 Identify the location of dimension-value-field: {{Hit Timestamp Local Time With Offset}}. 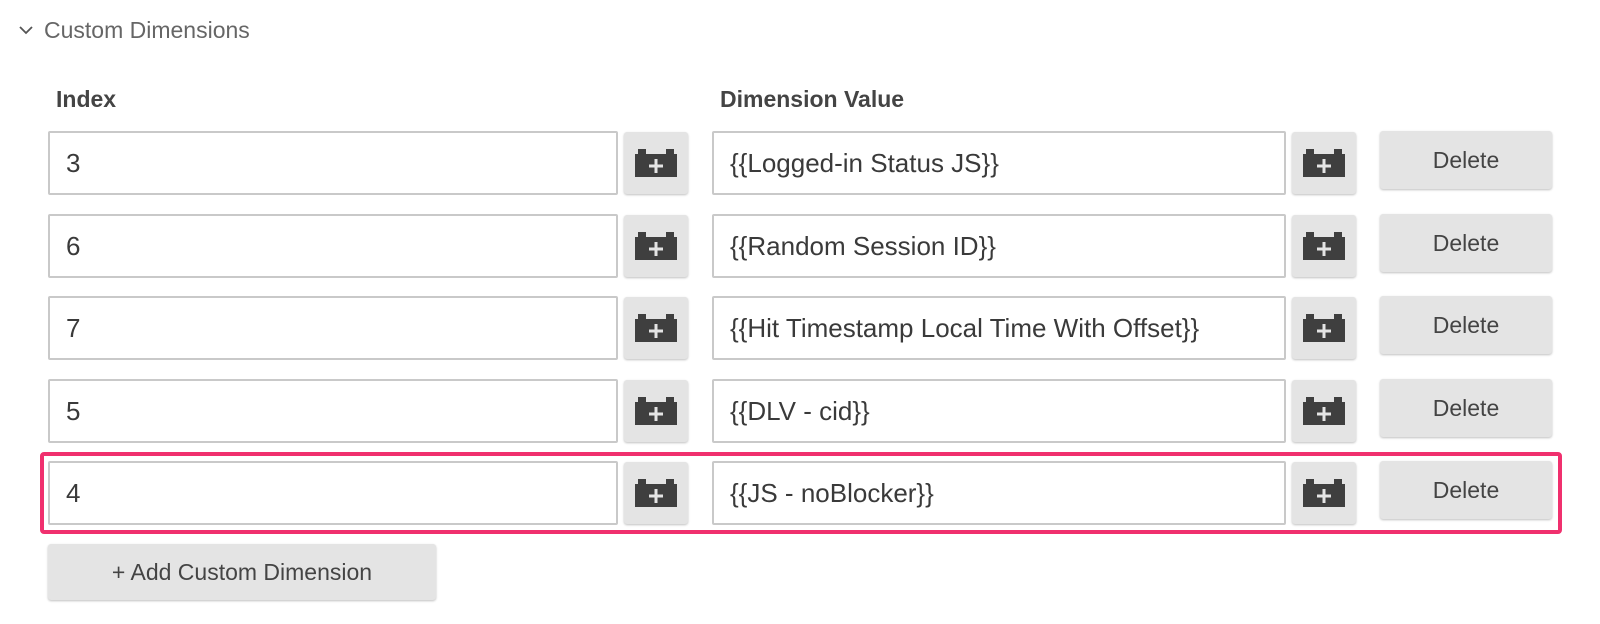
(999, 328).